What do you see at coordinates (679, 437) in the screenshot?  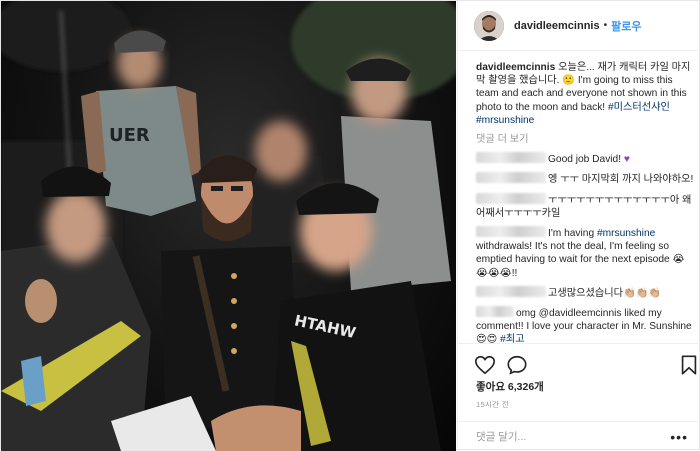 I see `more-options-icon: •••` at bounding box center [679, 437].